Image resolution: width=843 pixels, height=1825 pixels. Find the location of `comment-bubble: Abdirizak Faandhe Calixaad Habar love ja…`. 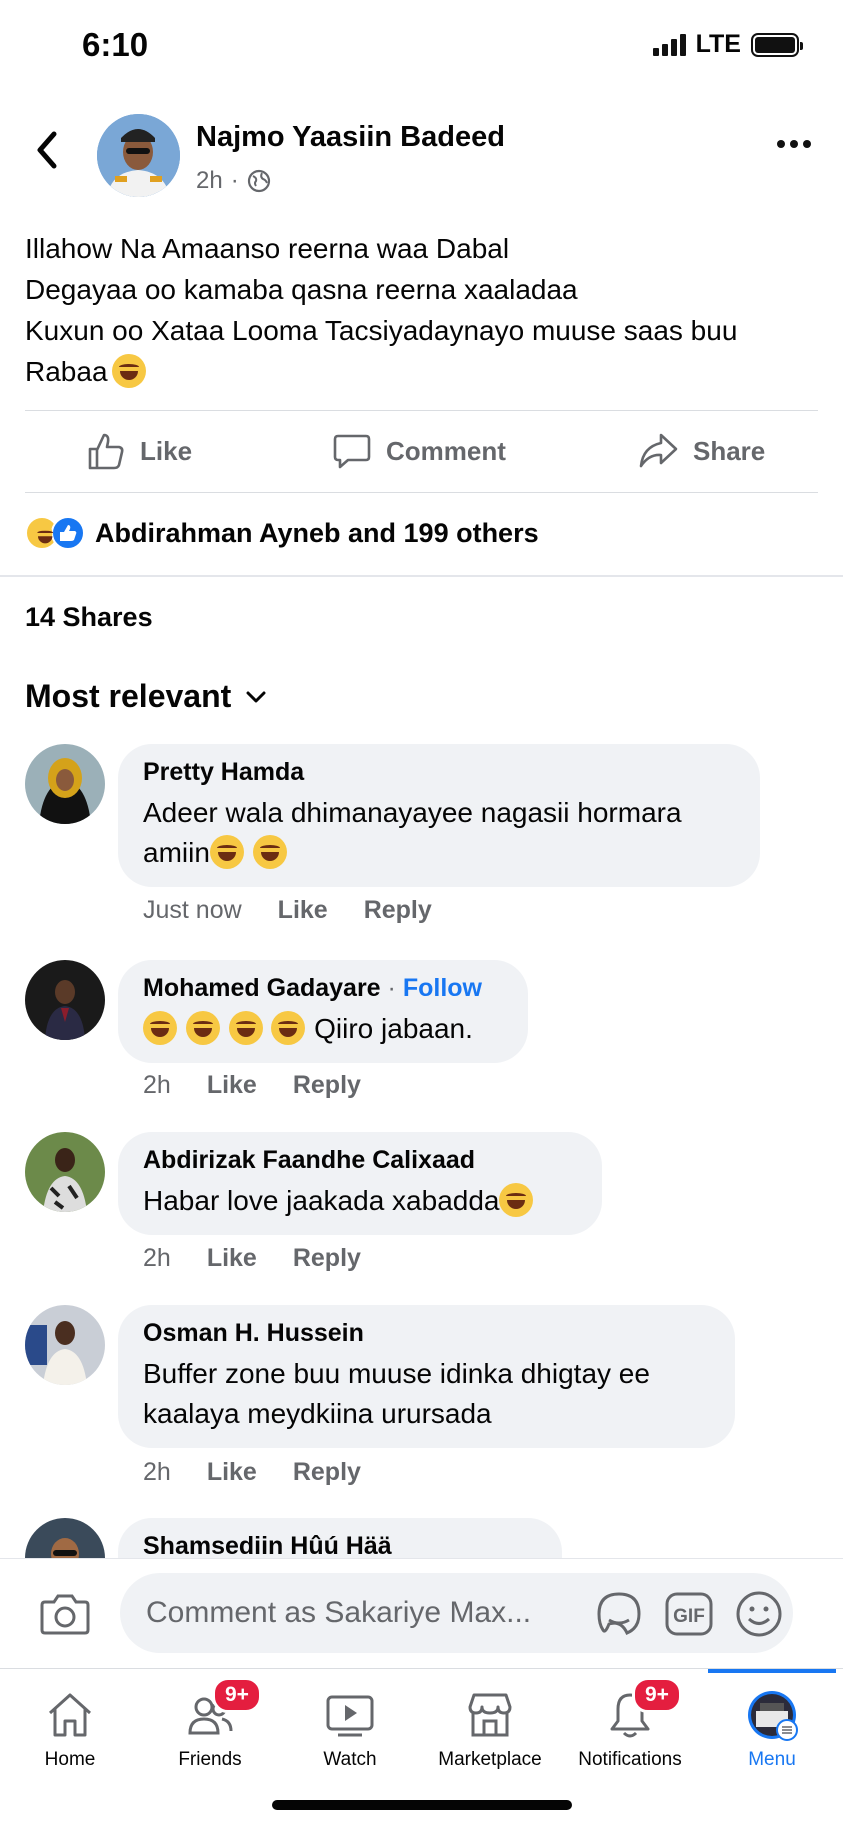

comment-bubble: Abdirizak Faandhe Calixaad Habar love ja… is located at coordinates (360, 1183).